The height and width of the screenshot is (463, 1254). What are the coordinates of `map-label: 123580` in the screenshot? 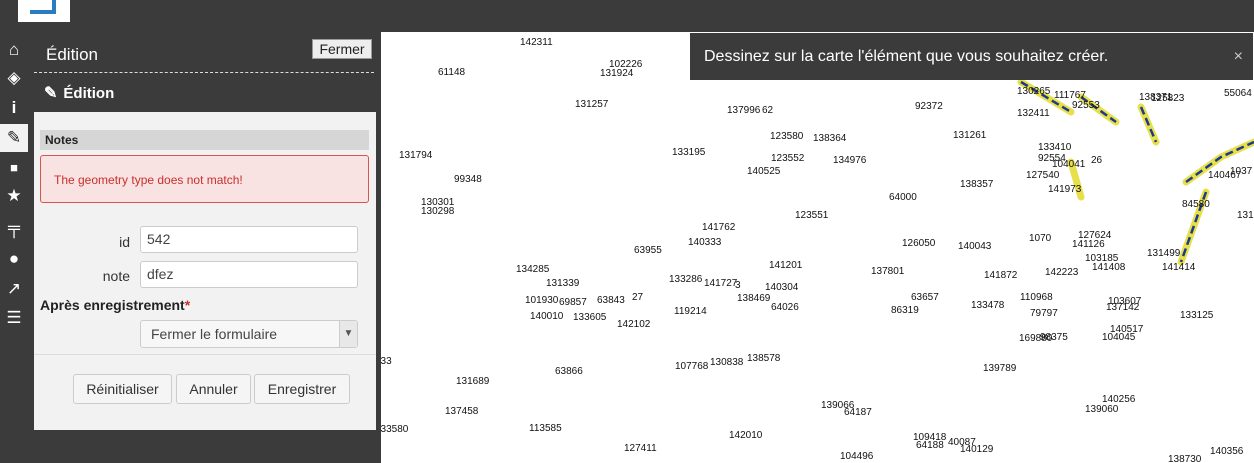 It's located at (787, 136).